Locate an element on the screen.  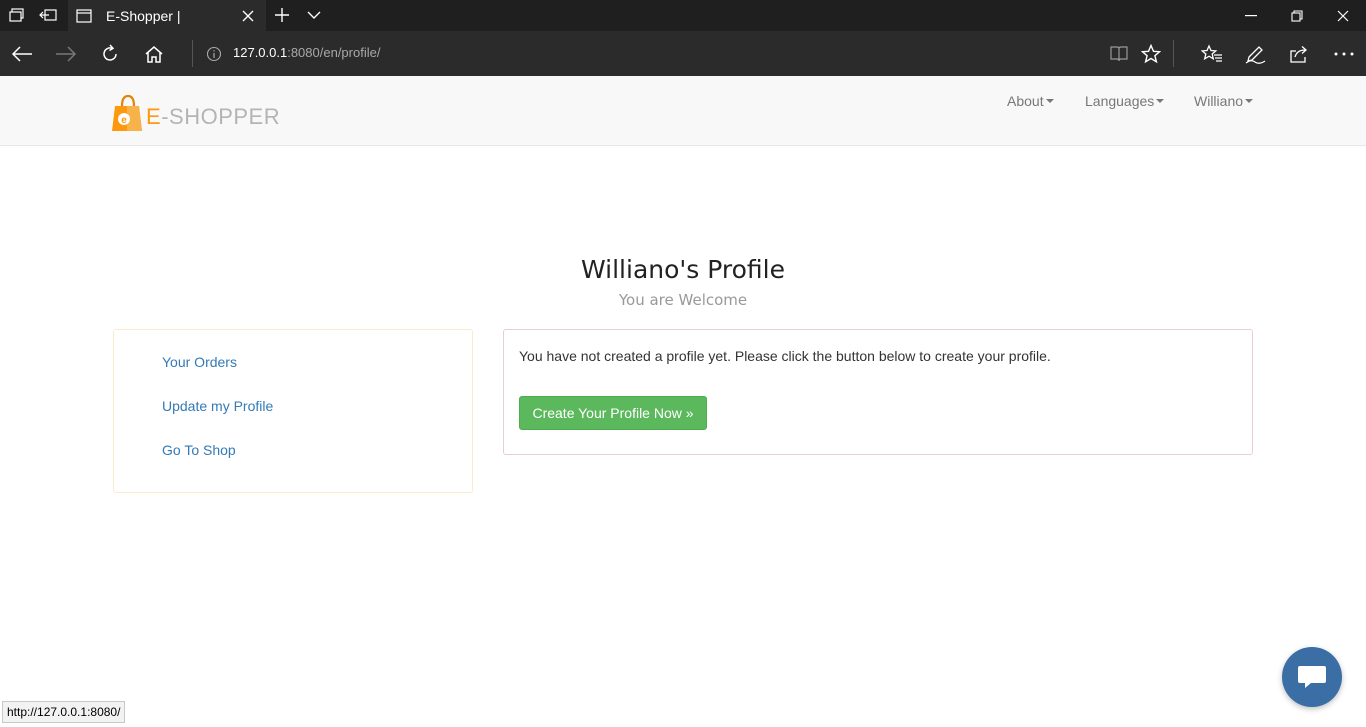
refresh-icon is located at coordinates (110, 54).